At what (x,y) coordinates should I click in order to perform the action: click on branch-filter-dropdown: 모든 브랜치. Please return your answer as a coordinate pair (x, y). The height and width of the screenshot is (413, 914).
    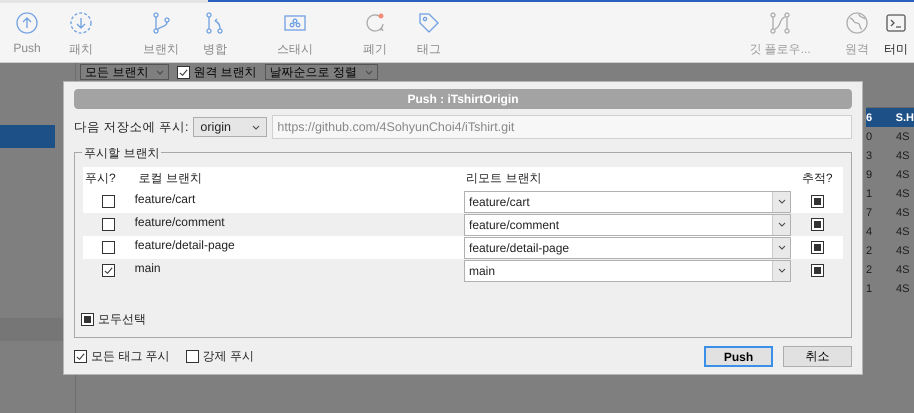
    Looking at the image, I should click on (125, 72).